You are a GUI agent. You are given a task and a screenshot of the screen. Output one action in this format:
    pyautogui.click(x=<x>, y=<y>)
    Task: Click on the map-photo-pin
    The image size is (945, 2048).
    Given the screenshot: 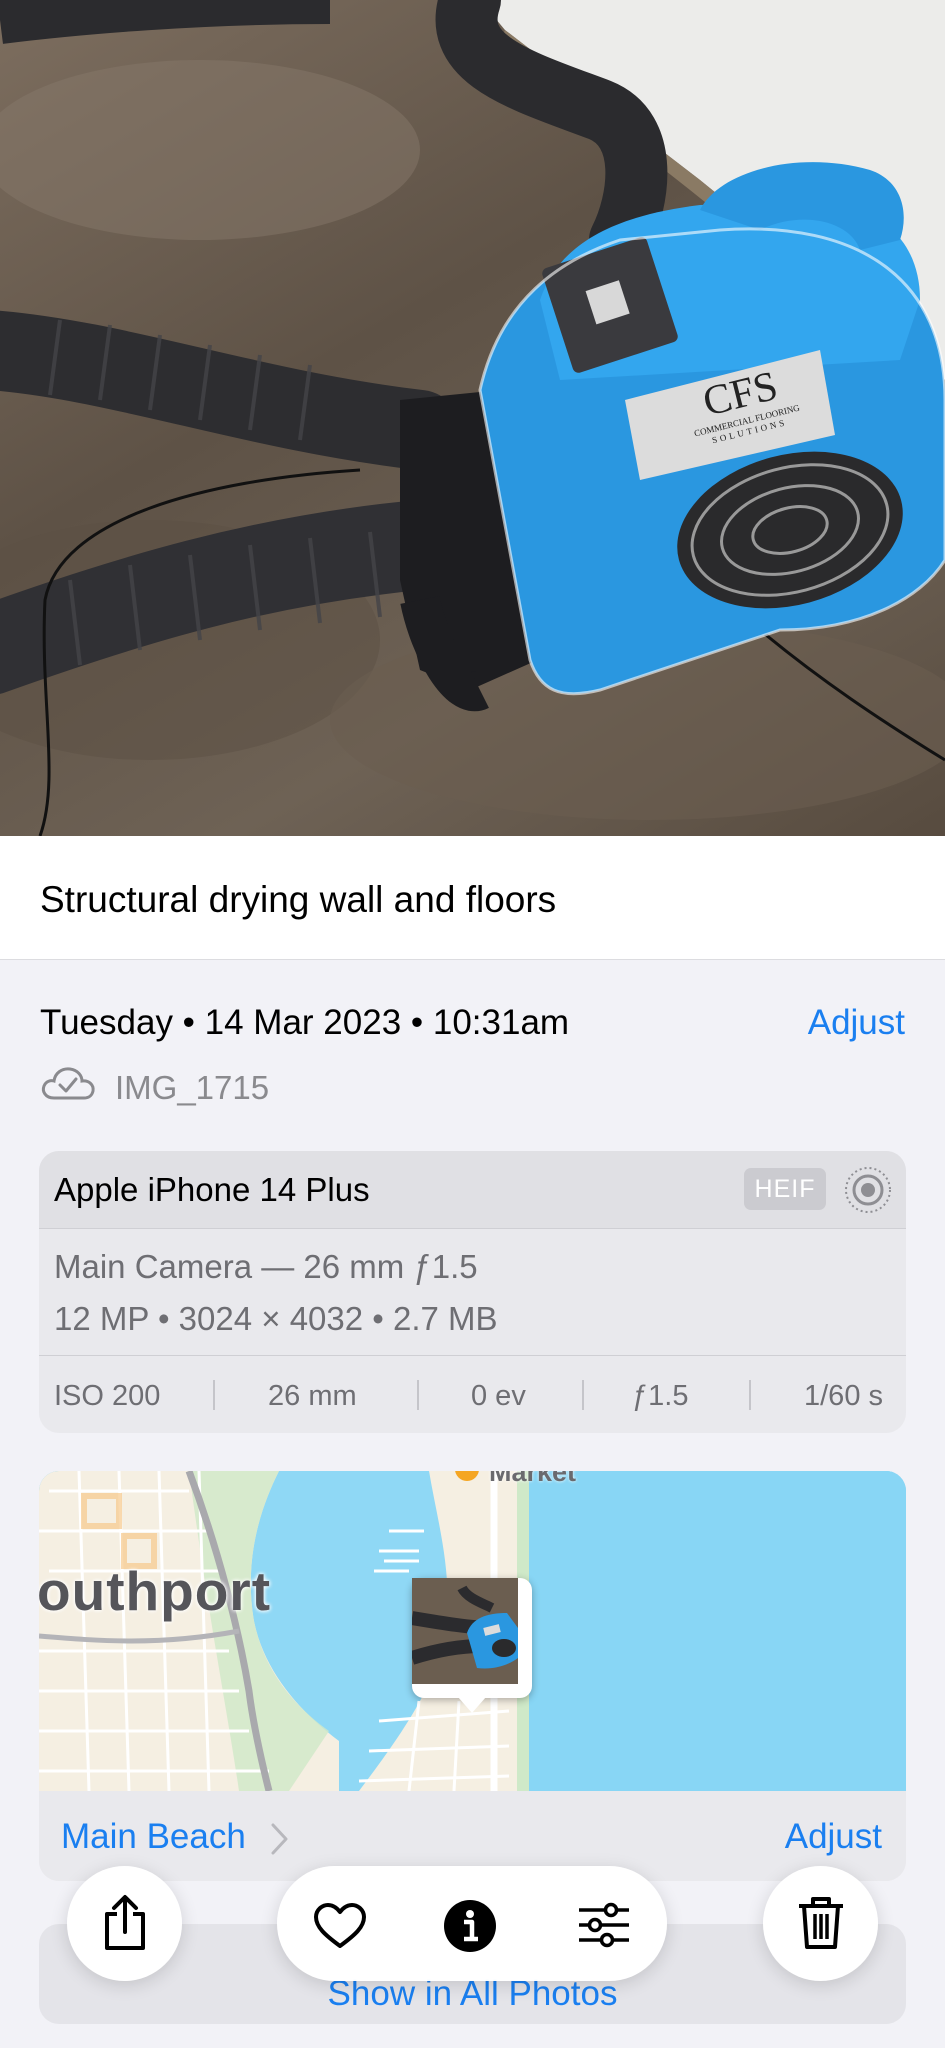 What is the action you would take?
    pyautogui.click(x=472, y=1638)
    